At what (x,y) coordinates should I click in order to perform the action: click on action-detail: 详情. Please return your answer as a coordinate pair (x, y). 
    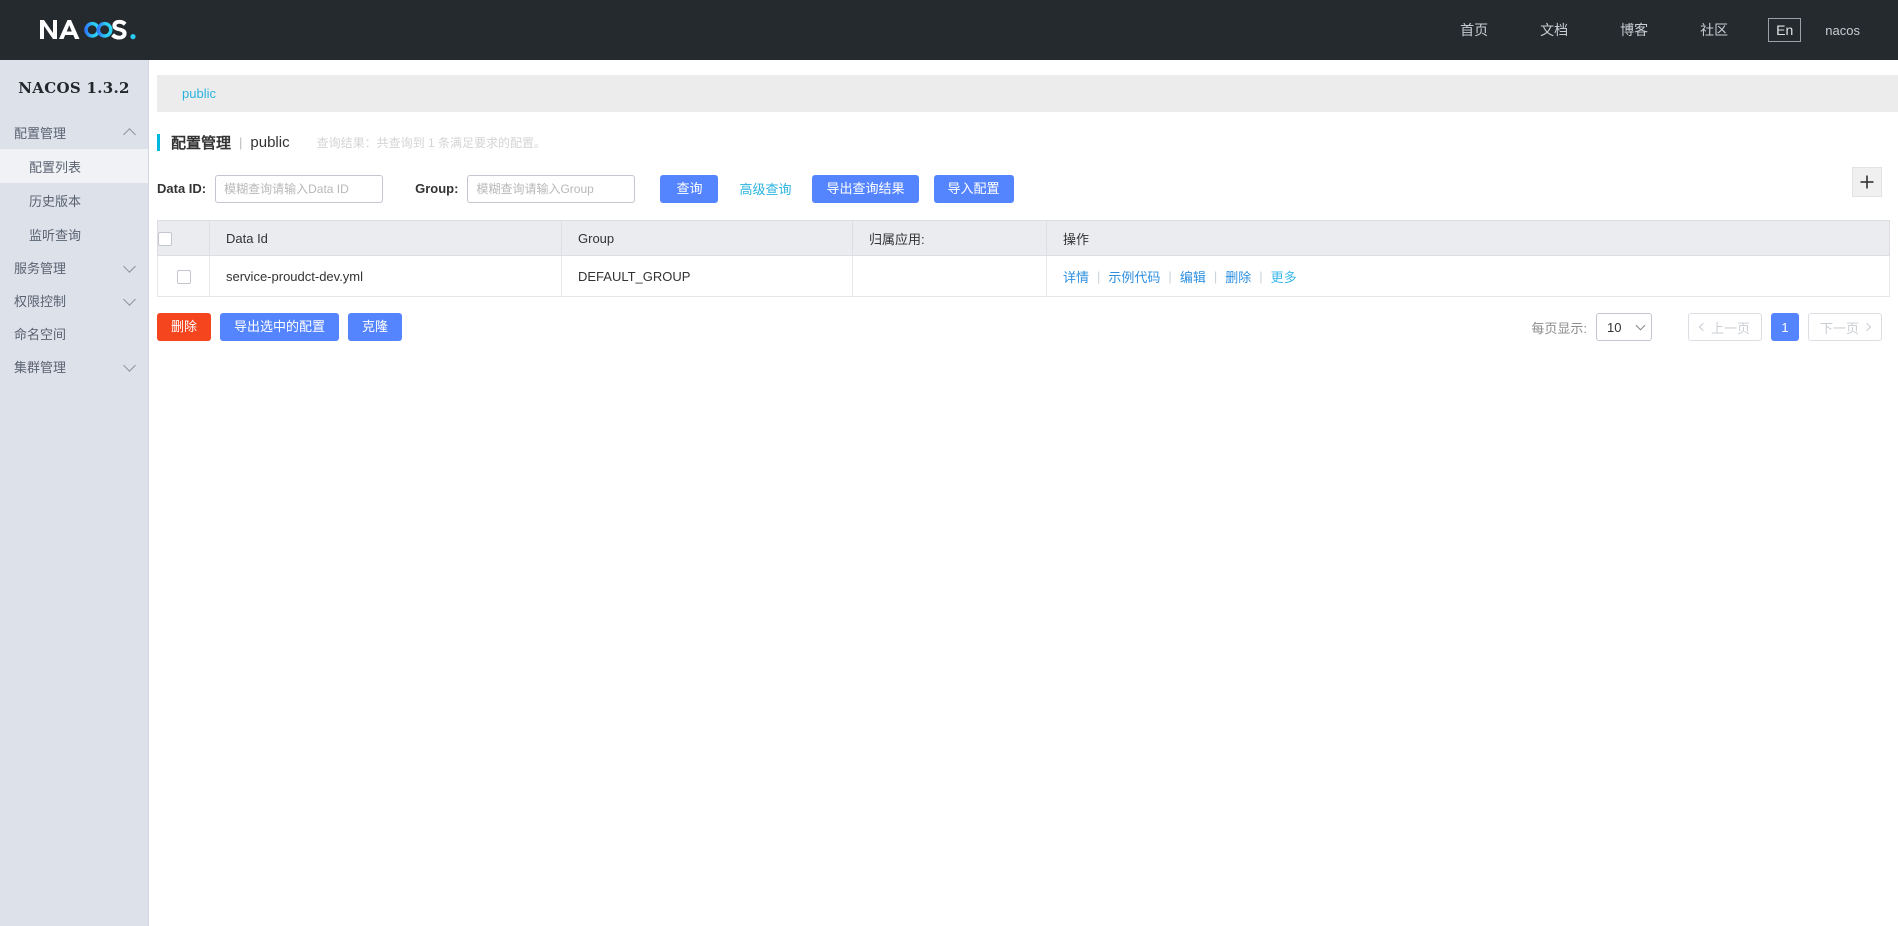
    Looking at the image, I should click on (1076, 276).